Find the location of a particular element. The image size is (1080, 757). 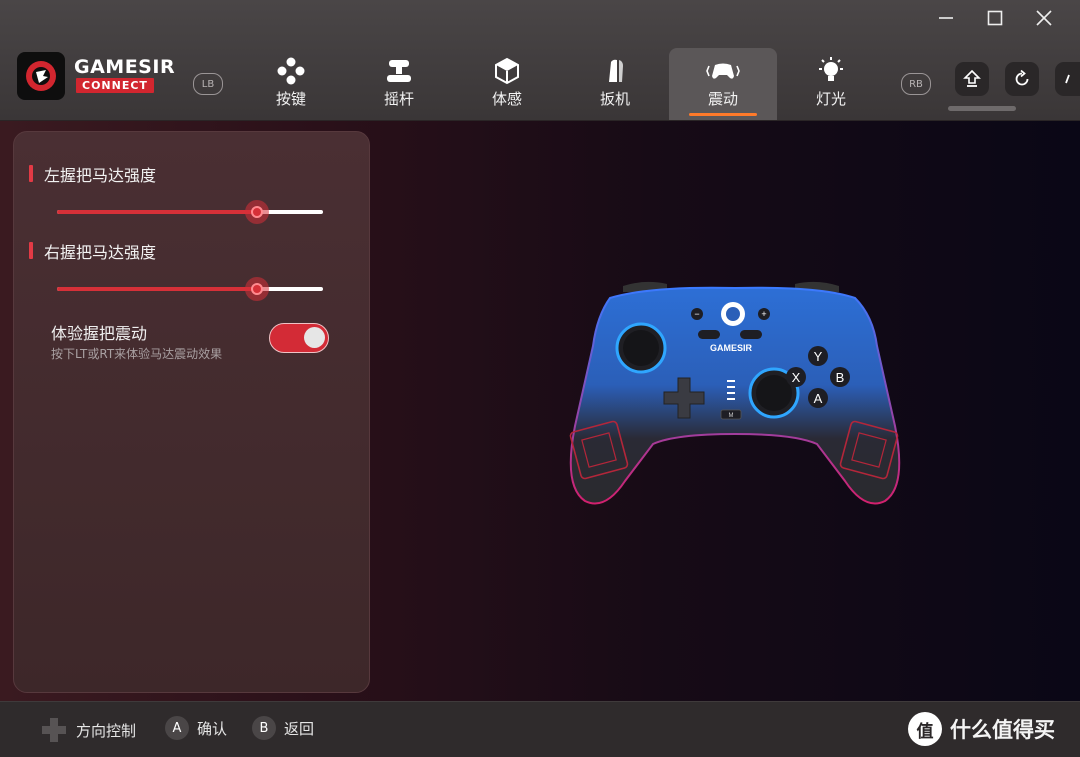

more-button is located at coordinates (1067, 79).